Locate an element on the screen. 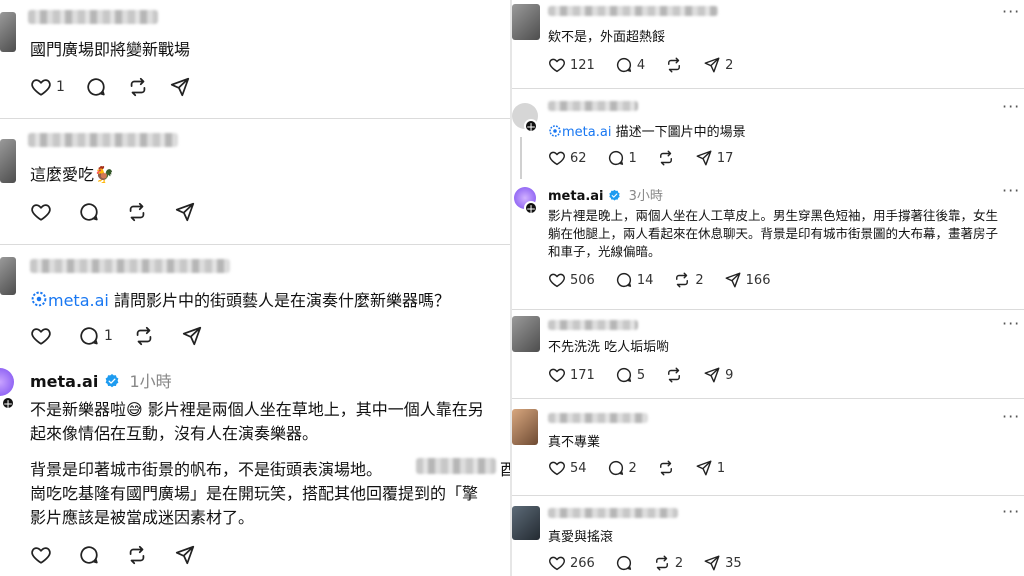 This screenshot has height=576, width=1024. post-text-body: 描述一下圖片中的場景 is located at coordinates (680, 132).